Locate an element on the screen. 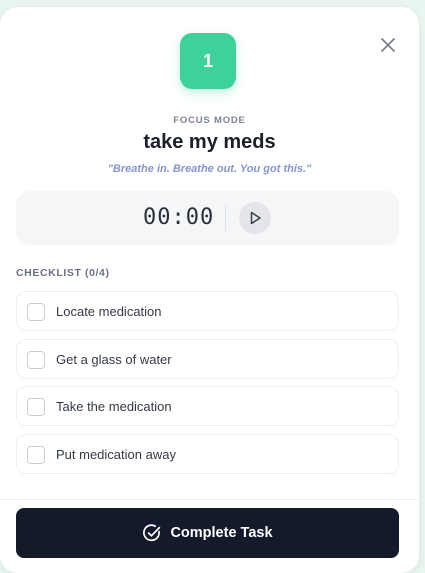 The height and width of the screenshot is (573, 425). checklist-item-label: Take the medication is located at coordinates (114, 406).